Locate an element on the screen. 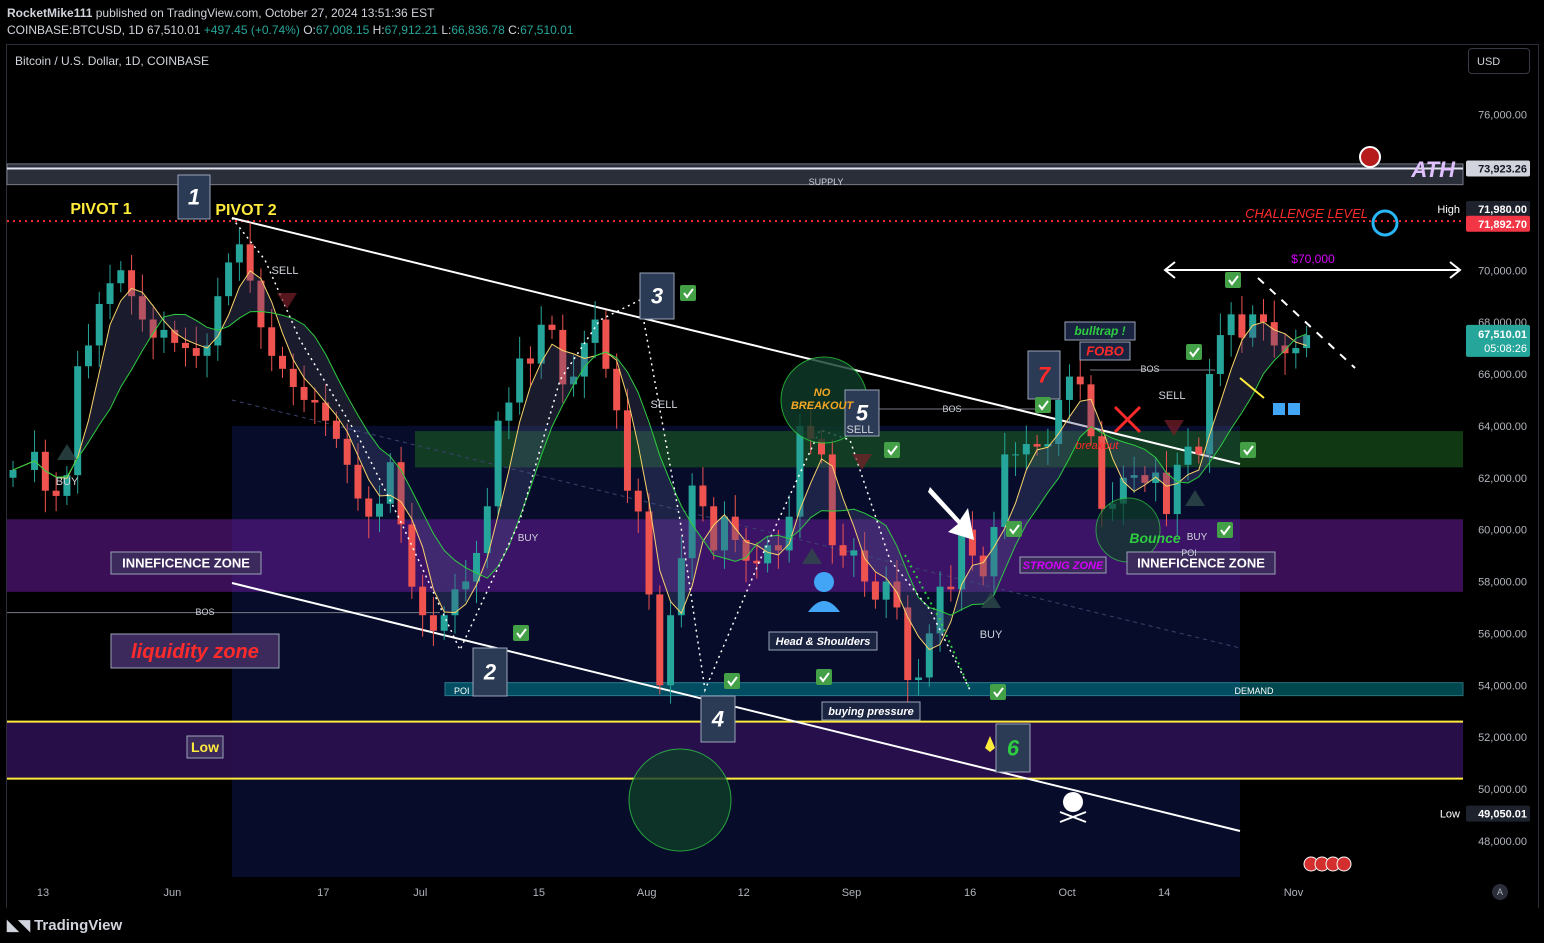 This screenshot has height=943, width=1544. sell-triangle is located at coordinates (287, 301).